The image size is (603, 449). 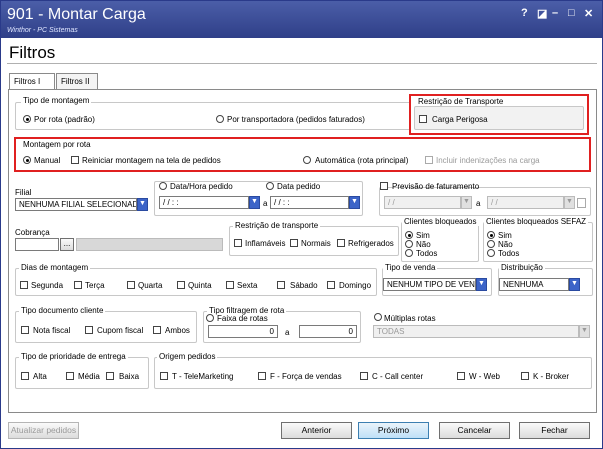 I want to click on cupom-fiscal-label: Cupom fiscal, so click(x=120, y=330).